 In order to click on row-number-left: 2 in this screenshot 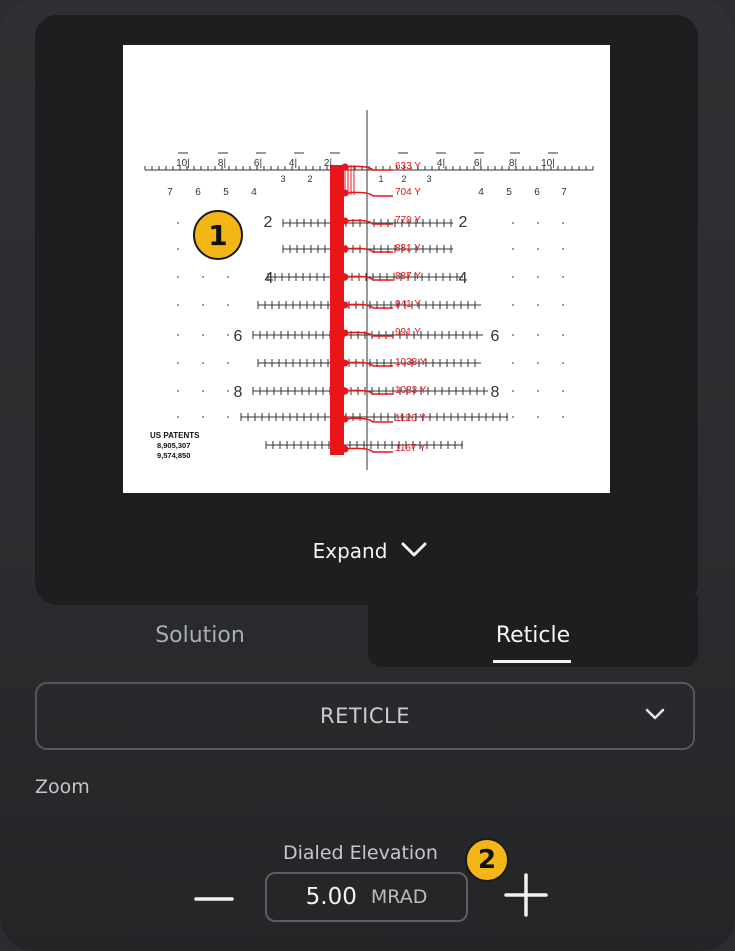, I will do `click(268, 222)`.